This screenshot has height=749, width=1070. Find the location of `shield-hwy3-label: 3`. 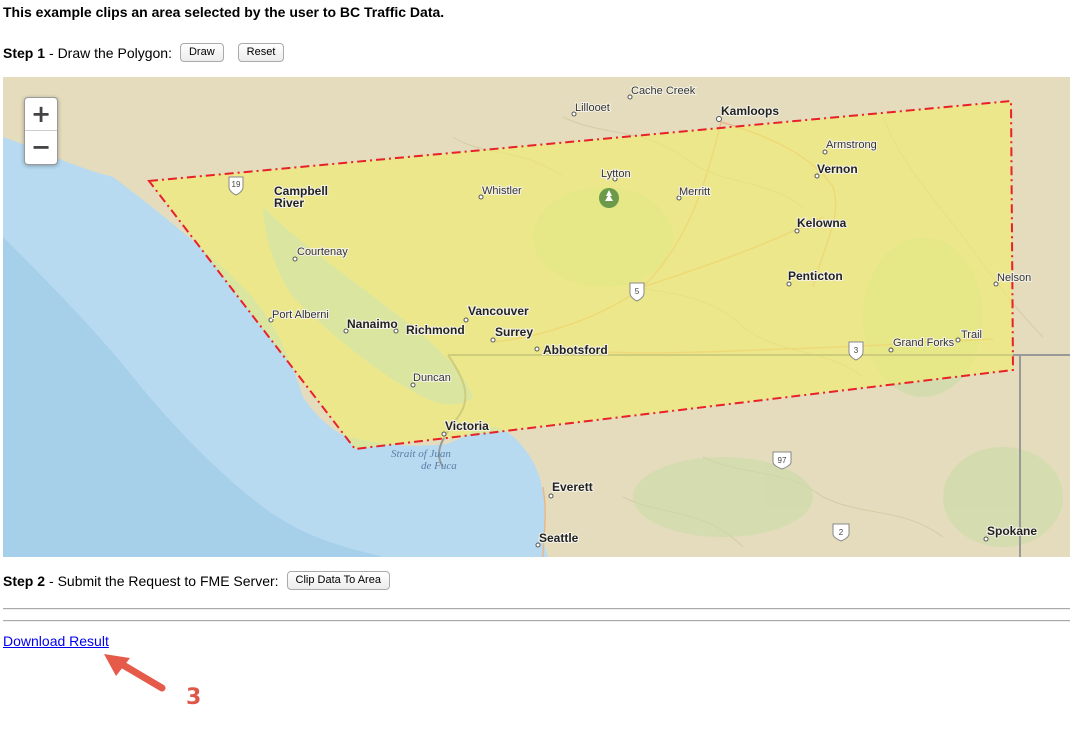

shield-hwy3-label: 3 is located at coordinates (856, 350).